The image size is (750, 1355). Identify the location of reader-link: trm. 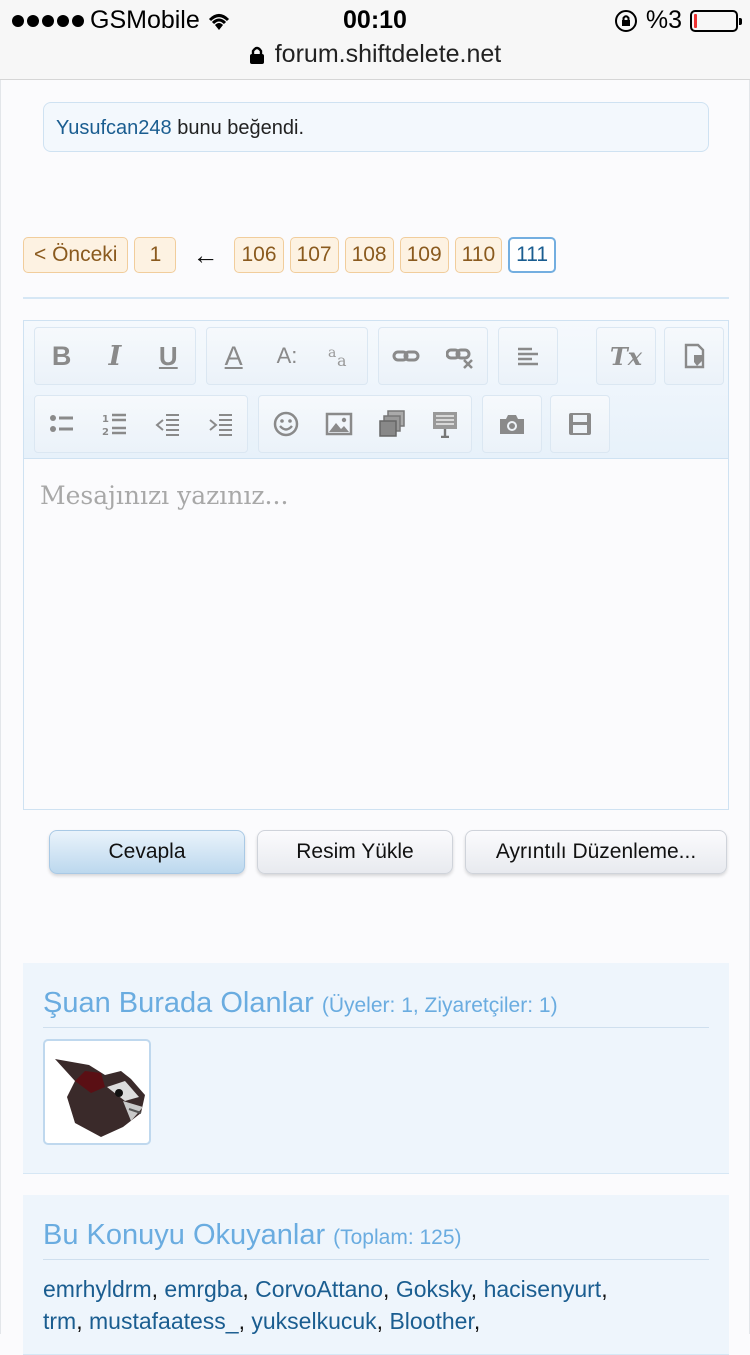
(59, 1321).